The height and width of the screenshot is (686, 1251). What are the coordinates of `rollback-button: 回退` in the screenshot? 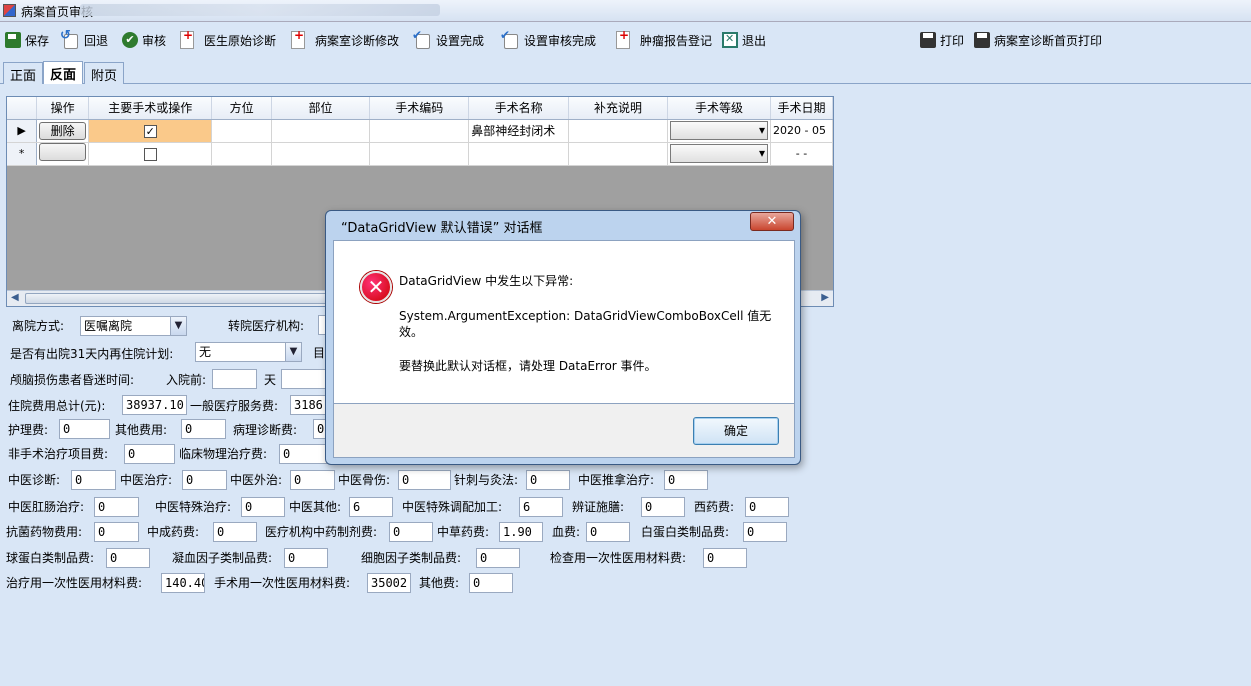 It's located at (84, 39).